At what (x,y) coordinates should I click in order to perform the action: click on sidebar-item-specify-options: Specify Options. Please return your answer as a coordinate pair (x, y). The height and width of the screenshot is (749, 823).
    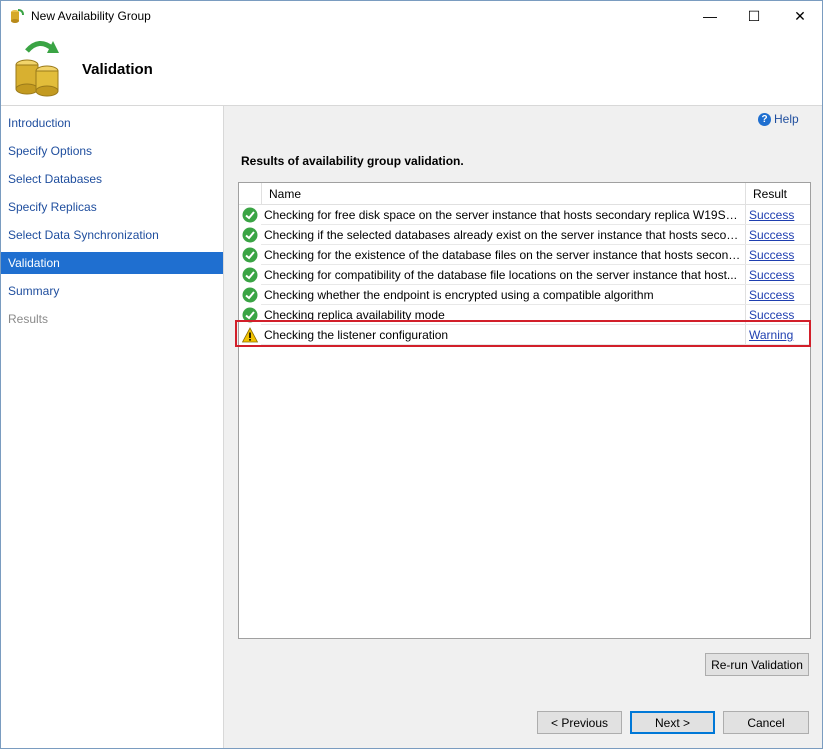
    Looking at the image, I should click on (112, 151).